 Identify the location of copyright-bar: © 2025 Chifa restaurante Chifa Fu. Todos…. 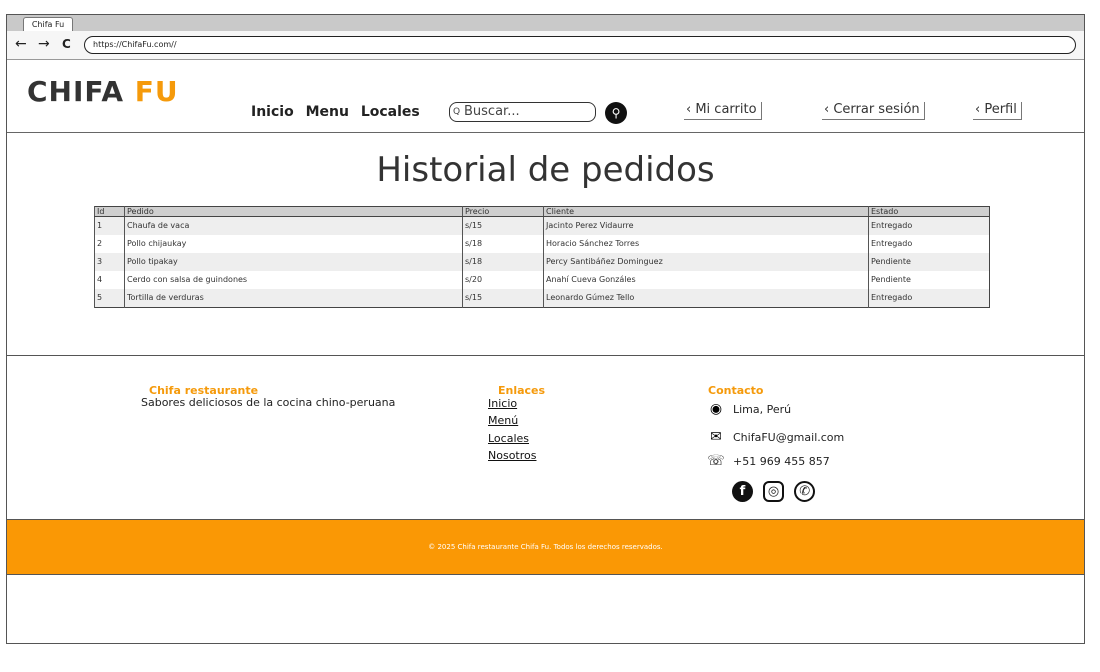
(545, 547).